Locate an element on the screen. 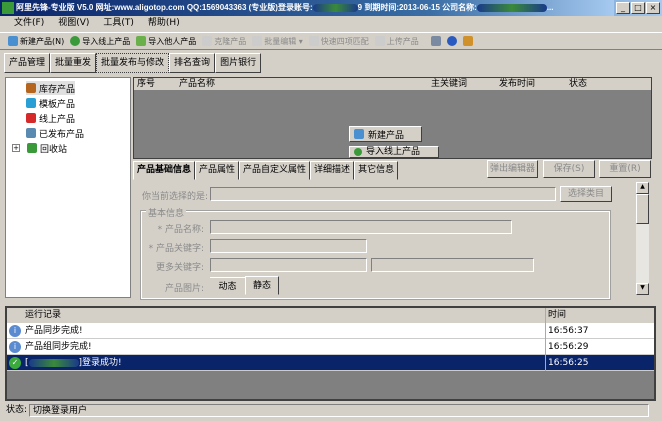 Image resolution: width=662 pixels, height=421 pixels. label: 库存产品 is located at coordinates (57, 89).